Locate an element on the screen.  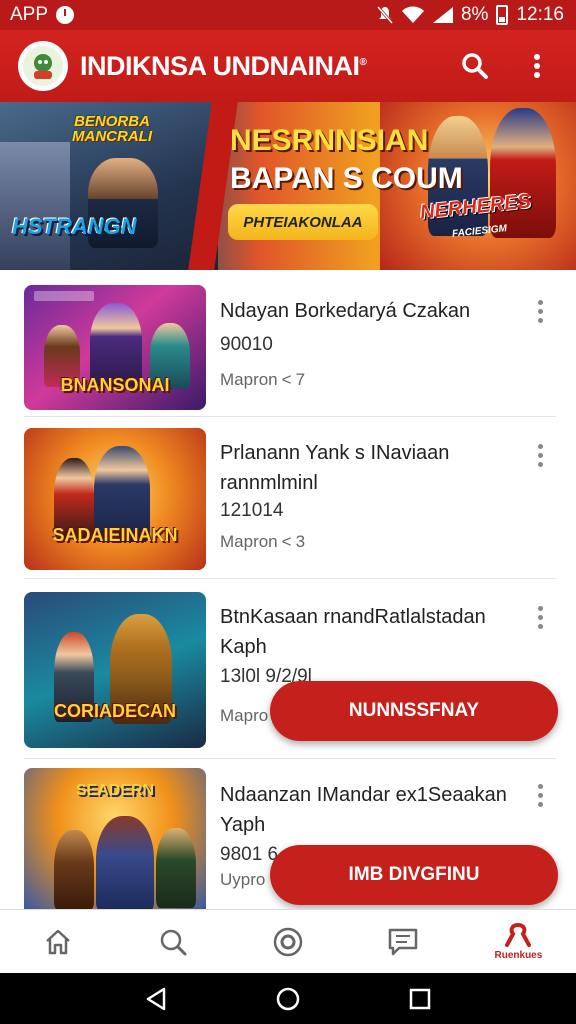
app-bar: INDIKNSA UNDNAINAI® is located at coordinates (288, 66).